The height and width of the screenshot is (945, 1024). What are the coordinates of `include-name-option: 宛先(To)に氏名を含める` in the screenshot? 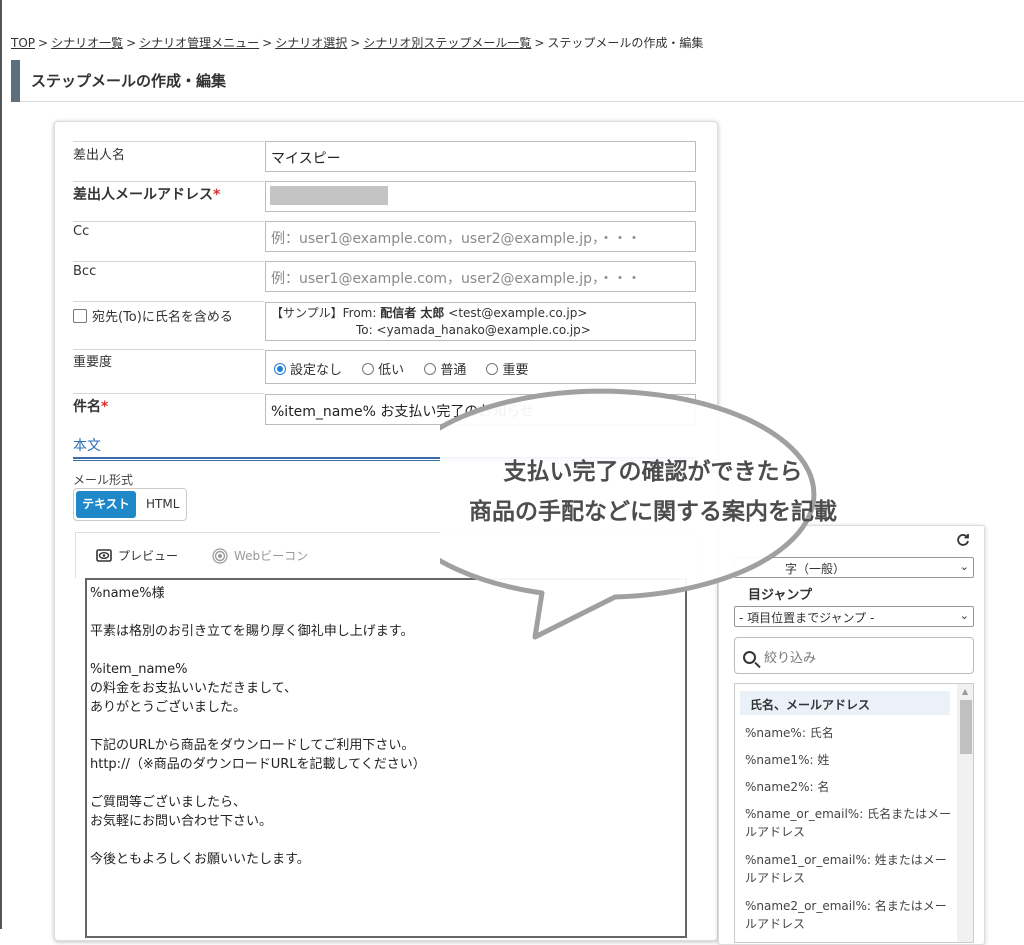 It's located at (153, 315).